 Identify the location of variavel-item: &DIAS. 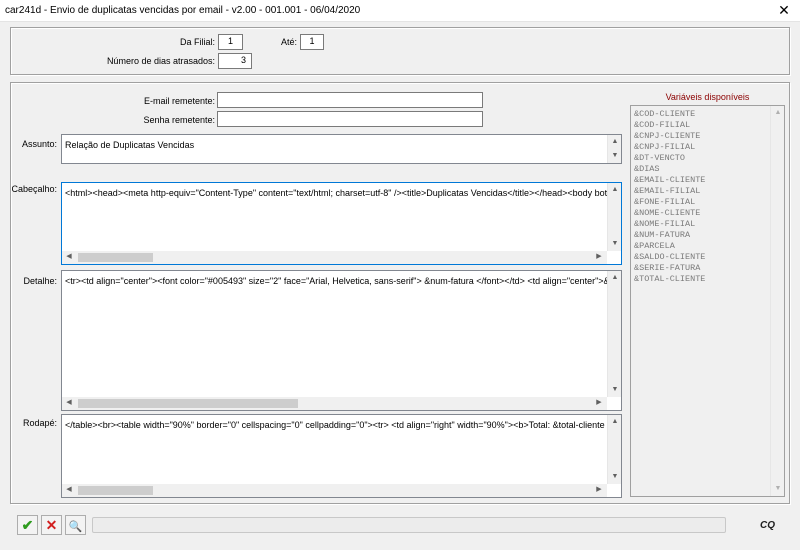
(701, 169).